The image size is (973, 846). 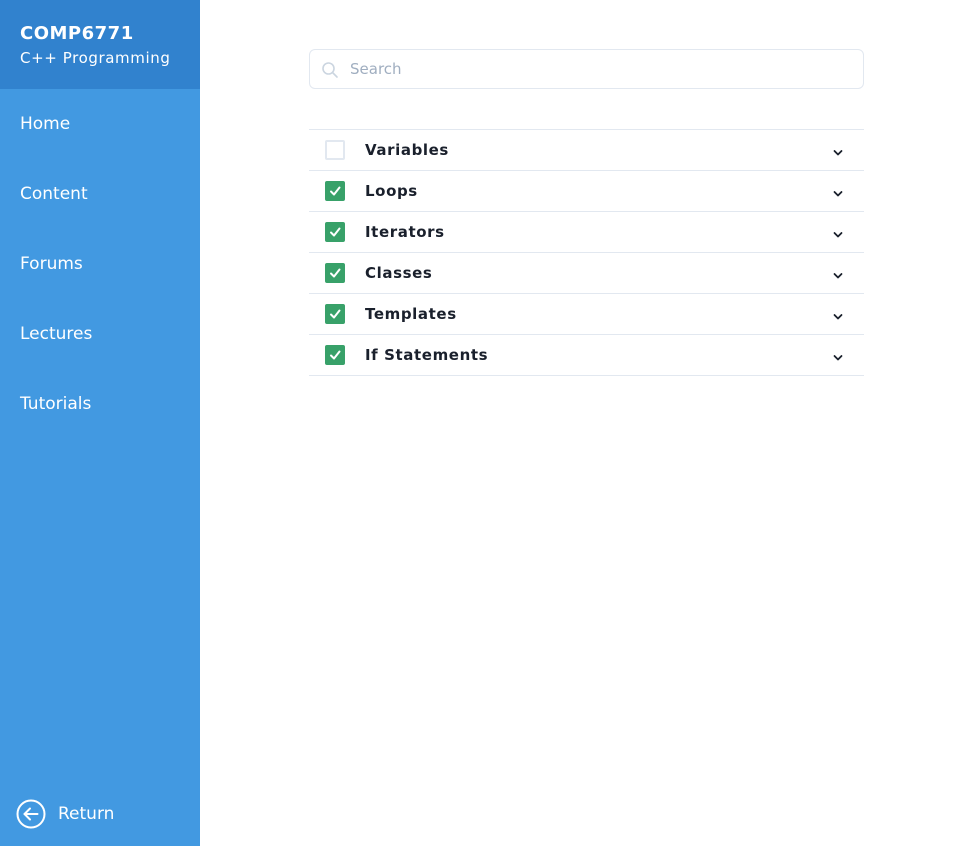 I want to click on course-name: C++ Programming, so click(x=95, y=58).